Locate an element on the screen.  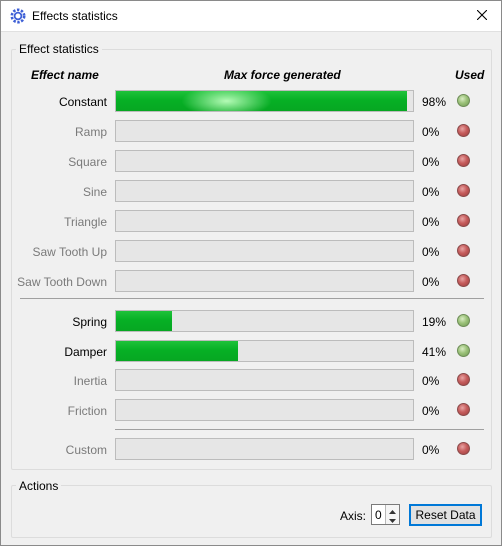
chevron-down-icon is located at coordinates (392, 519).